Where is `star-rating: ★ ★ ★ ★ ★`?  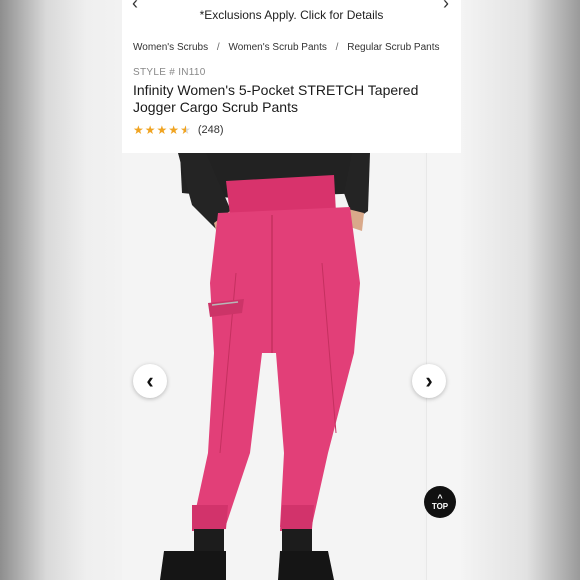 star-rating: ★ ★ ★ ★ ★ is located at coordinates (162, 130).